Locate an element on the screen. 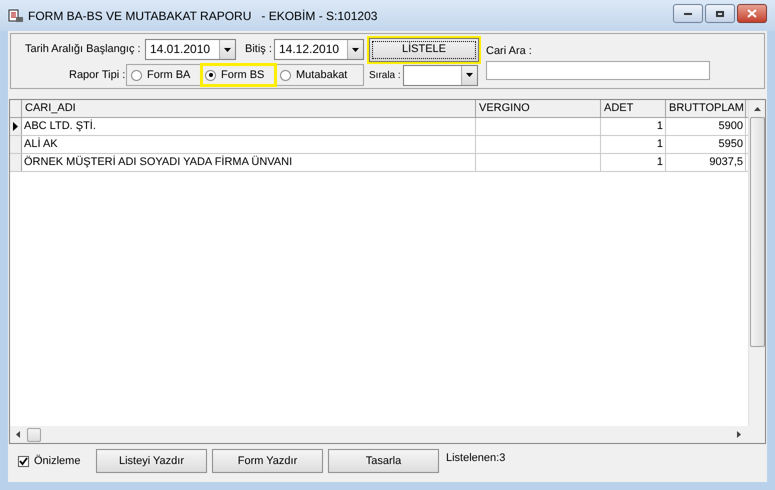 Image resolution: width=775 pixels, height=490 pixels. report-type-label: Rapor Tipi : is located at coordinates (96, 75).